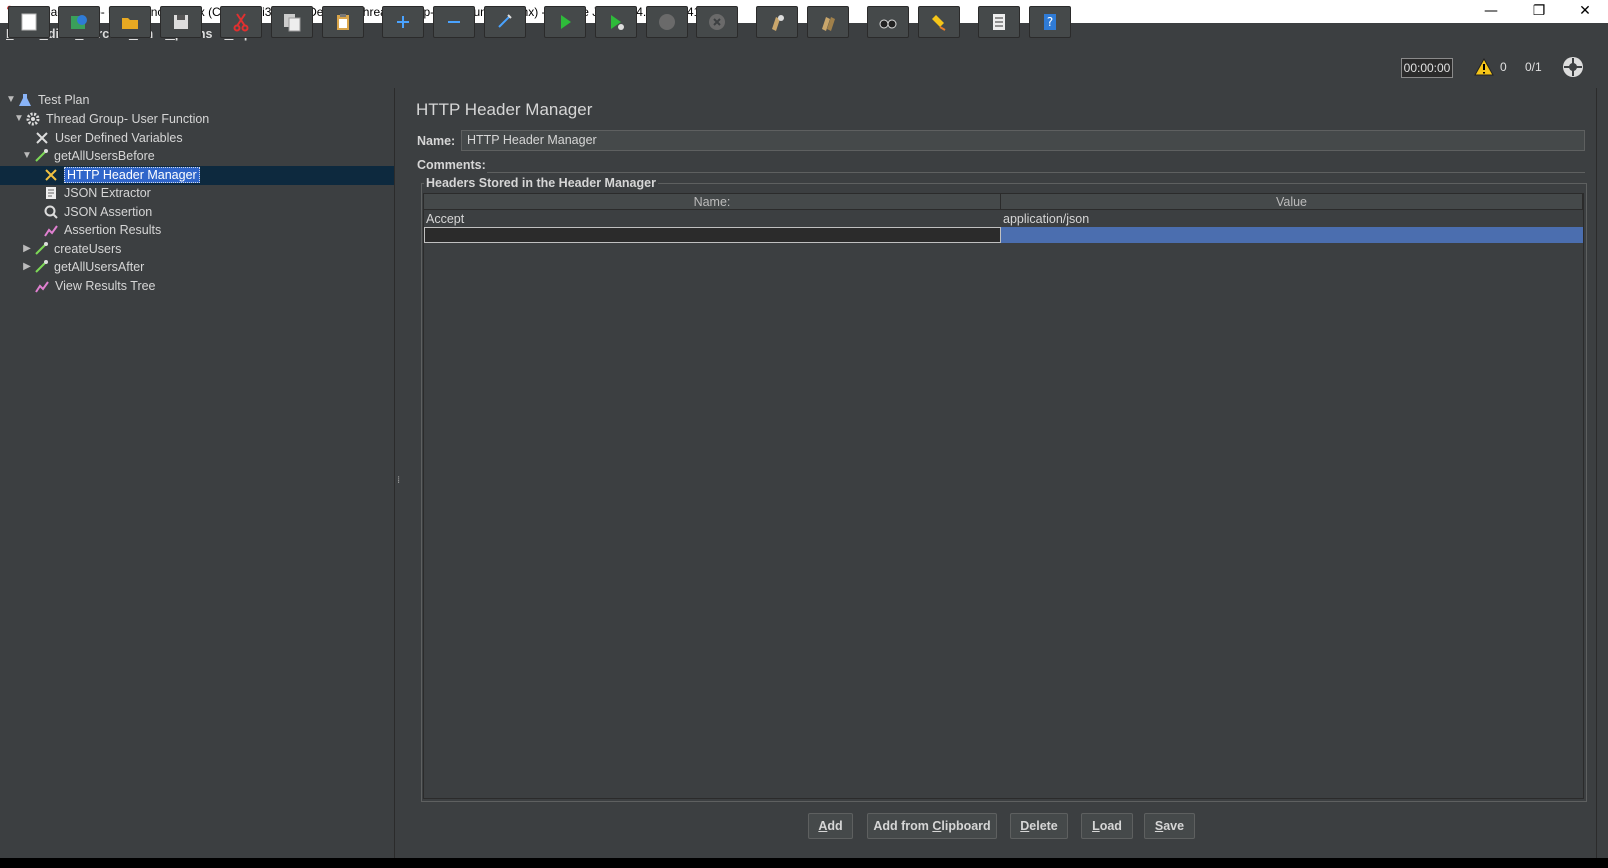 The width and height of the screenshot is (1608, 868). What do you see at coordinates (504, 109) in the screenshot?
I see `page-title: HTTP Header Manager` at bounding box center [504, 109].